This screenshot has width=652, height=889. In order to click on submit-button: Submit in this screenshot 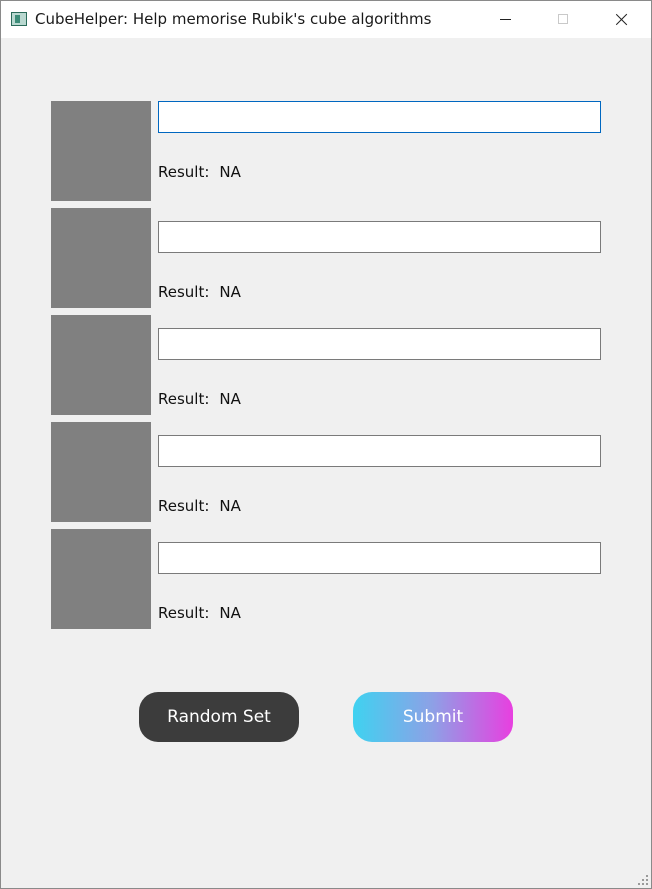, I will do `click(433, 717)`.